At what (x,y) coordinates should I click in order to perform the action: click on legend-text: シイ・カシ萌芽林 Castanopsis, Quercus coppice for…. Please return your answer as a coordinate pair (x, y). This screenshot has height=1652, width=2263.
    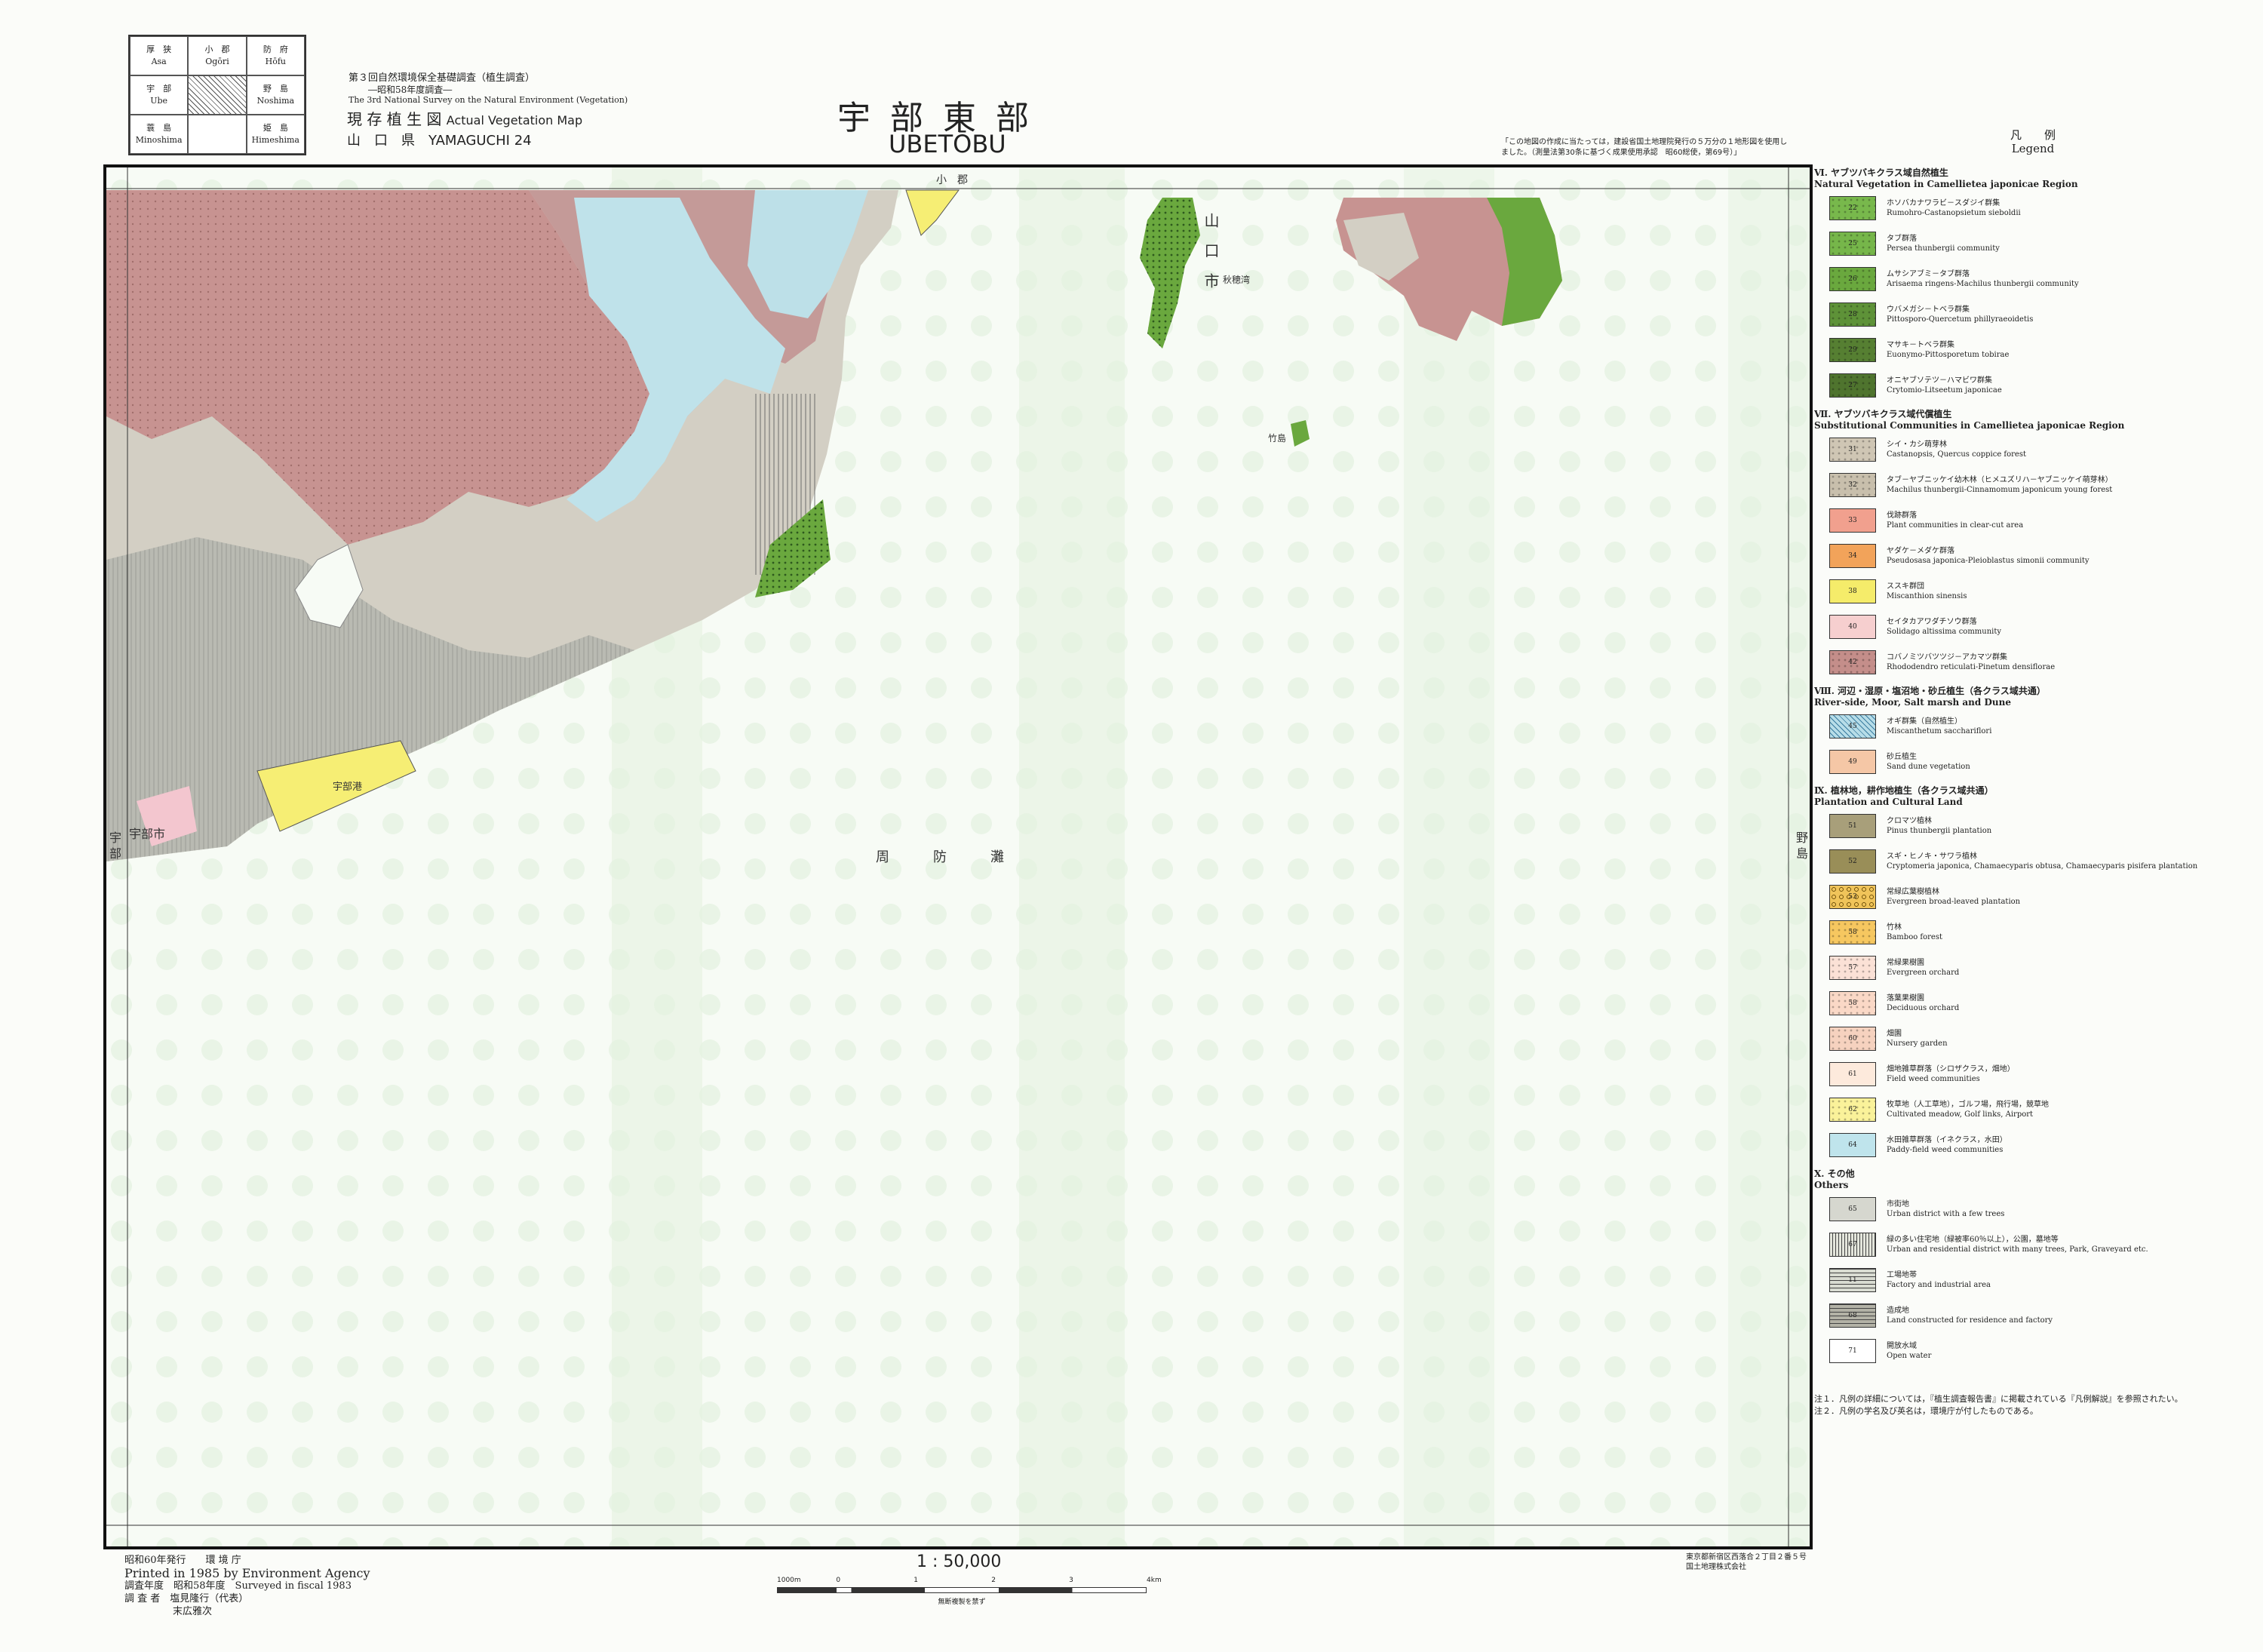
    Looking at the image, I should click on (1956, 450).